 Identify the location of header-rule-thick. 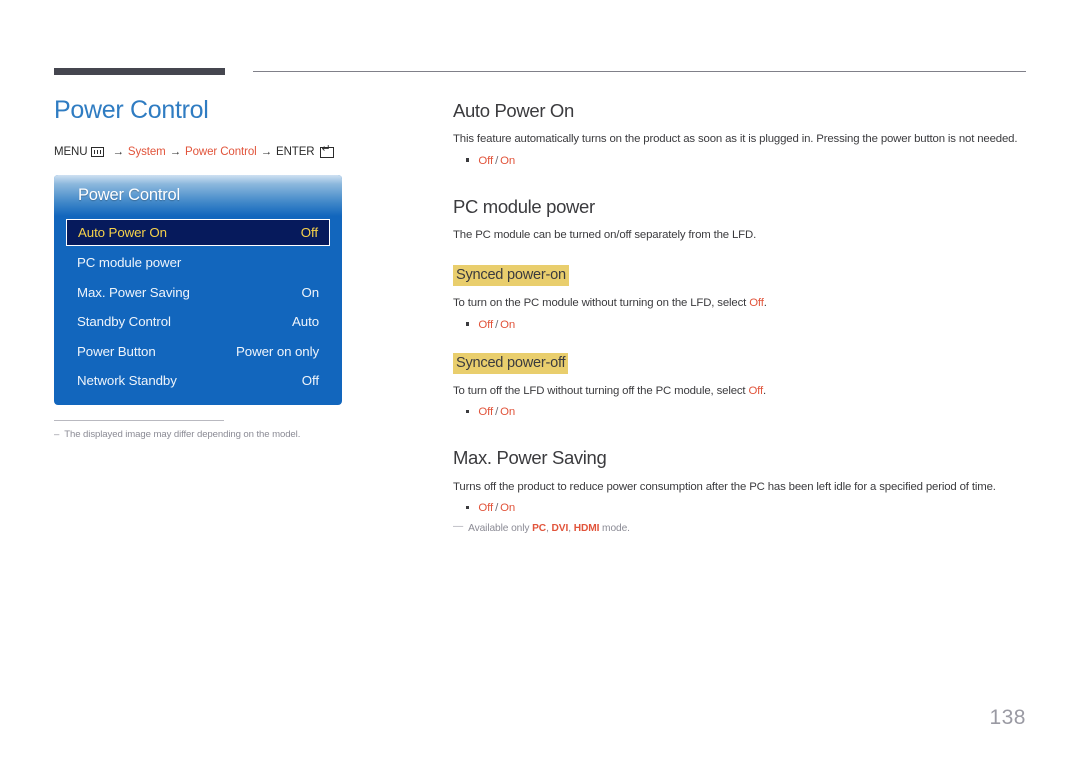
(139, 71).